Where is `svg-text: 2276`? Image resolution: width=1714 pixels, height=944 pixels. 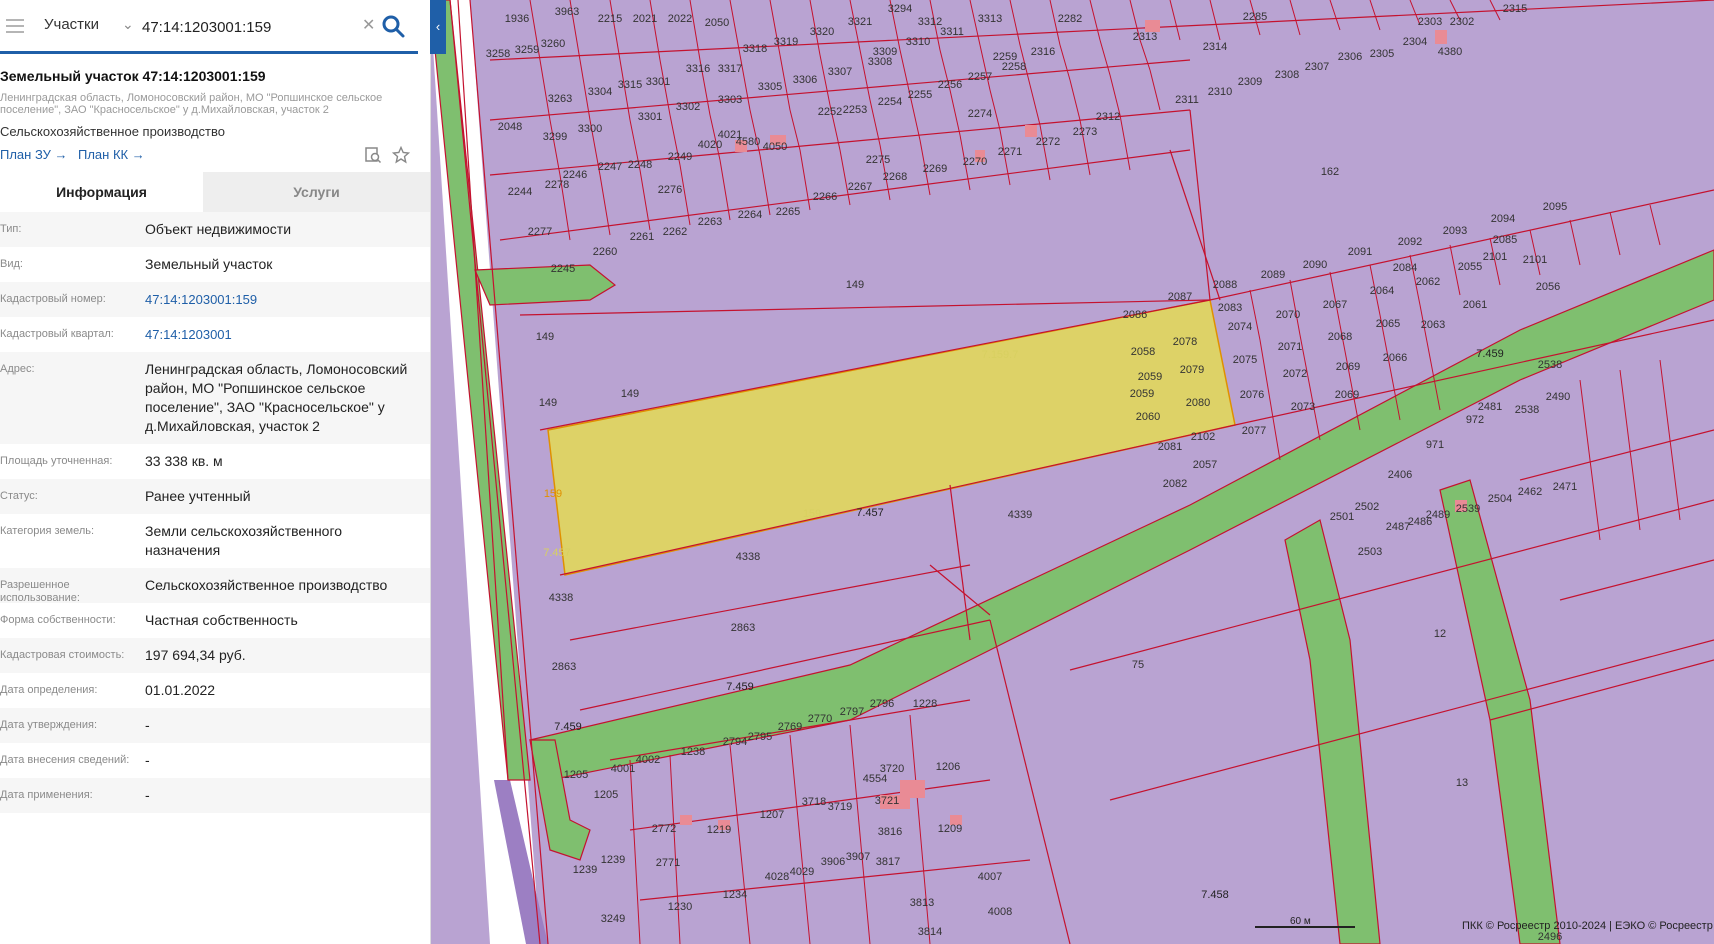 svg-text: 2276 is located at coordinates (670, 190).